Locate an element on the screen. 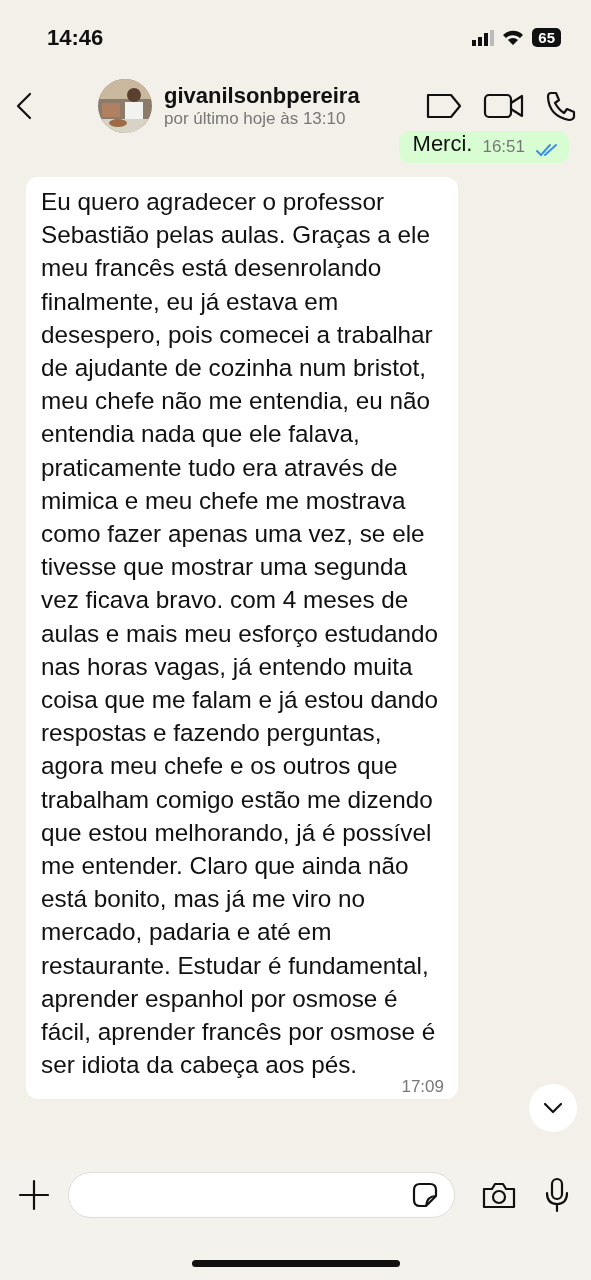 This screenshot has height=1280, width=591. contact-name: givanilsonbpereira is located at coordinates (262, 96).